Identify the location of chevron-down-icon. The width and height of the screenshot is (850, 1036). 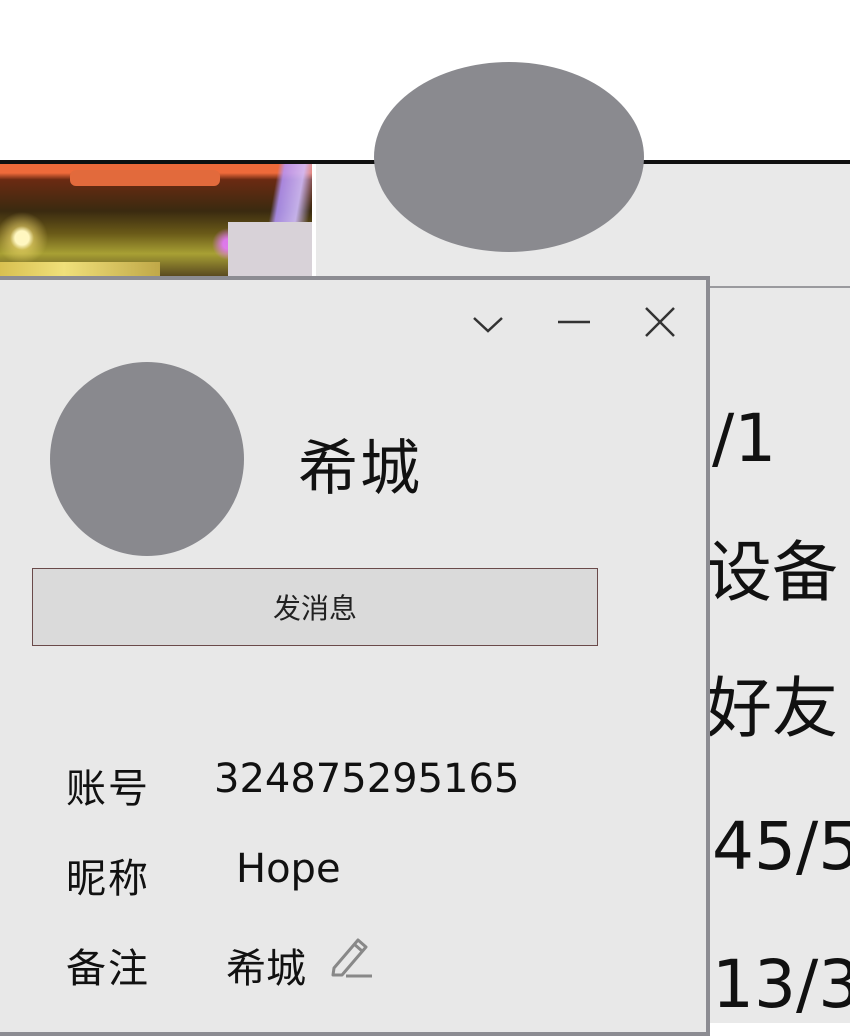
(488, 324).